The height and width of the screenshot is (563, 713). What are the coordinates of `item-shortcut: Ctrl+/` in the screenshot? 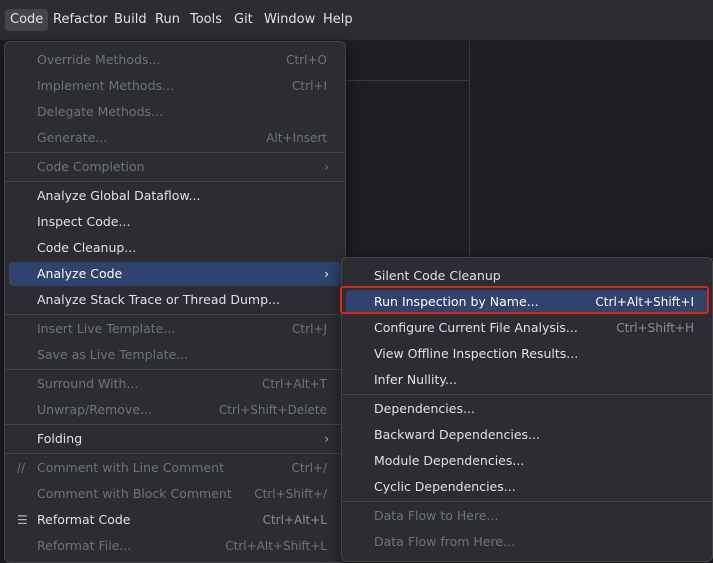 It's located at (309, 468).